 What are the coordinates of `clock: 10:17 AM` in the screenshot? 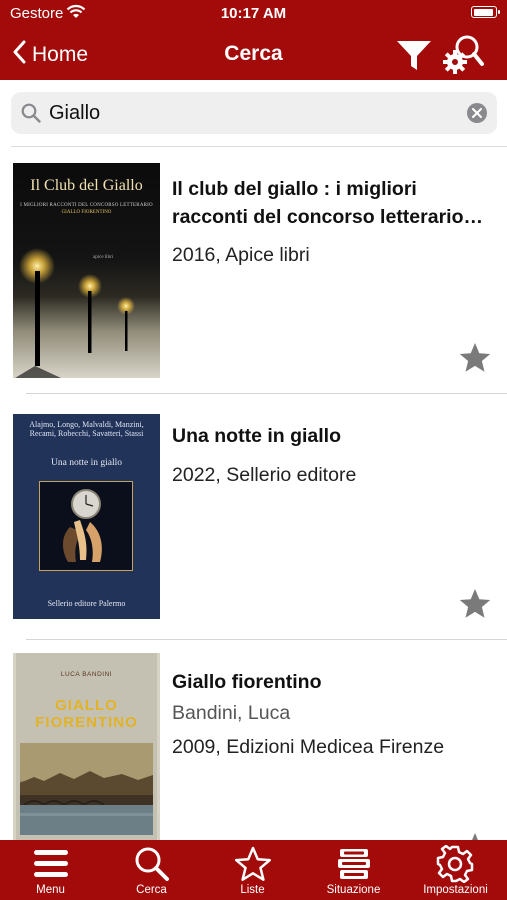 It's located at (253, 13).